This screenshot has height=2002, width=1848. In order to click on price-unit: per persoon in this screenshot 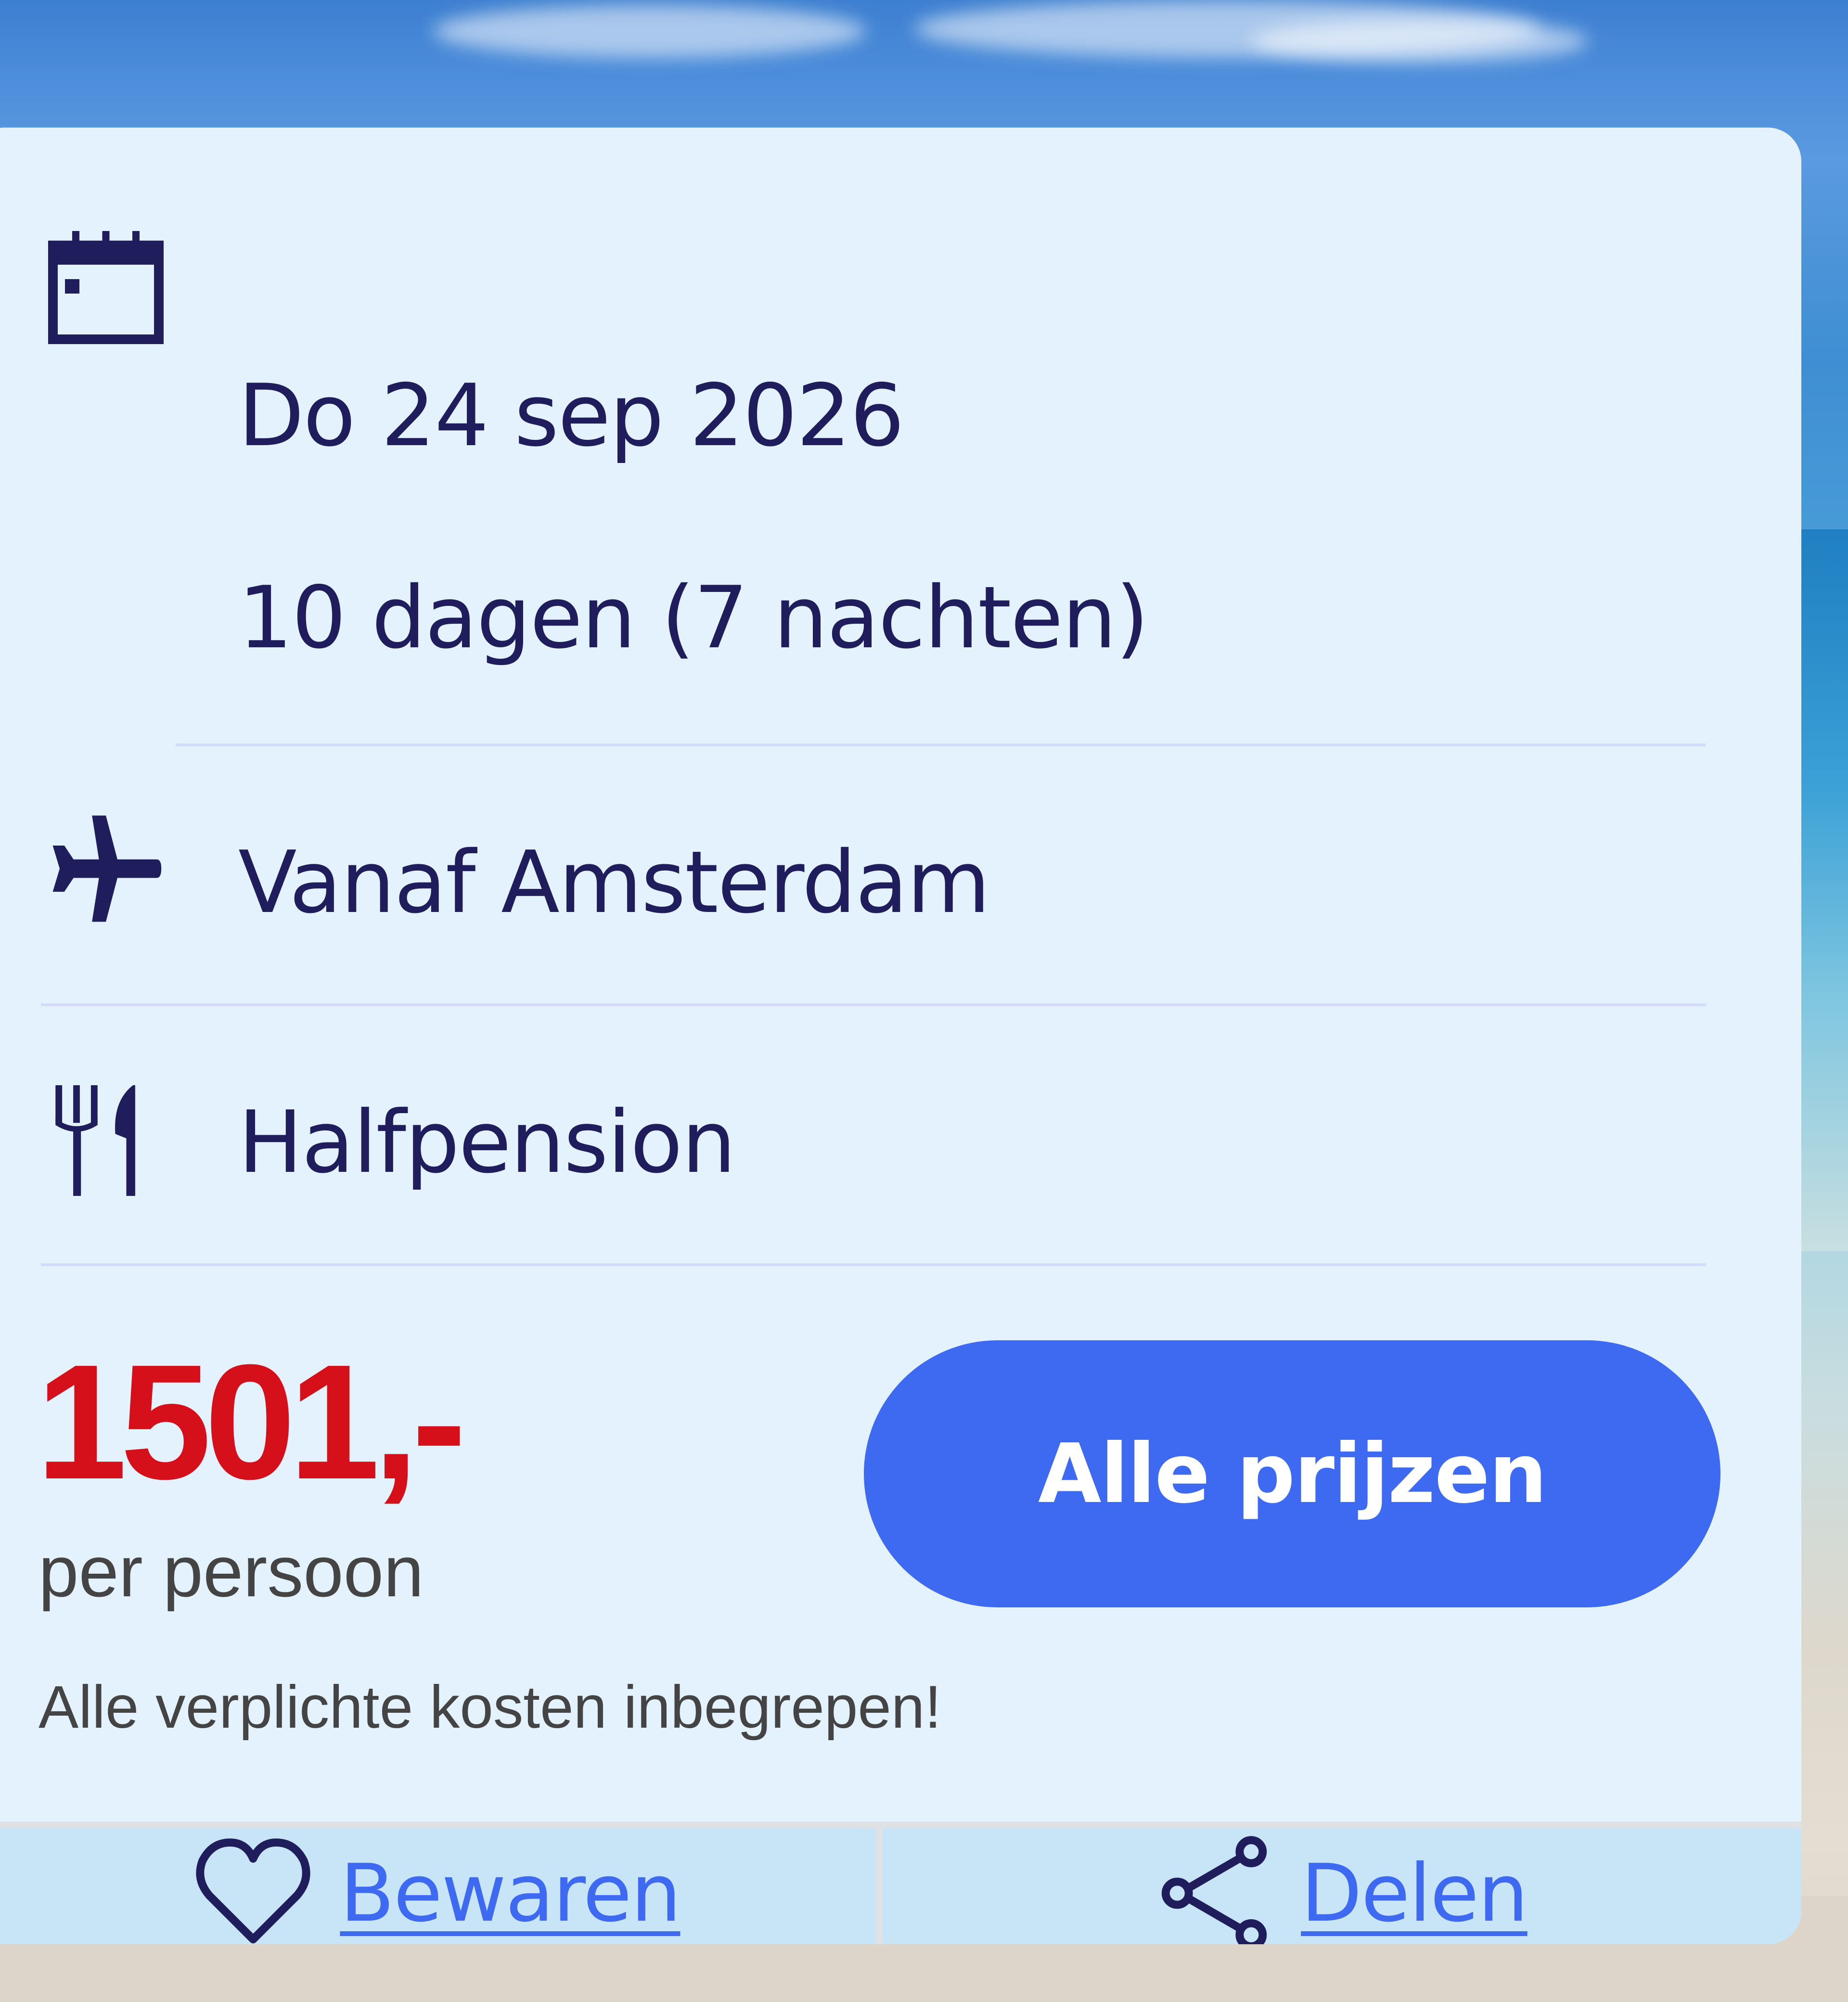, I will do `click(231, 1571)`.